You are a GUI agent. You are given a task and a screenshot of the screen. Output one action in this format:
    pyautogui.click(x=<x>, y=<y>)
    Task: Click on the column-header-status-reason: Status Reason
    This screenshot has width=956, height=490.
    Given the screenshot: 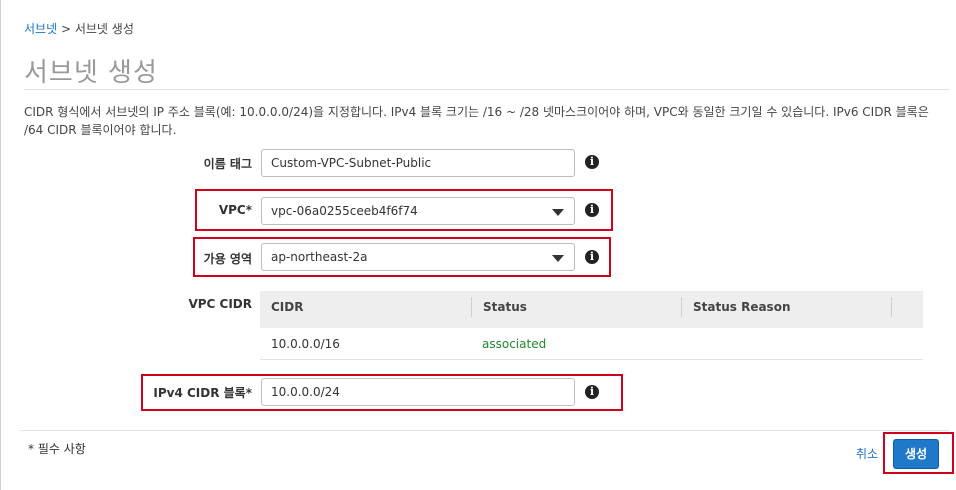 What is the action you would take?
    pyautogui.click(x=787, y=309)
    